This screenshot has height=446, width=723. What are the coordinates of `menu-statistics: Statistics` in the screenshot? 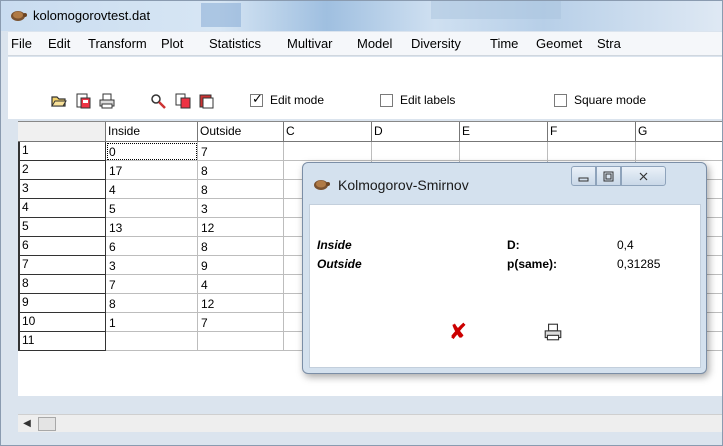 It's located at (235, 43).